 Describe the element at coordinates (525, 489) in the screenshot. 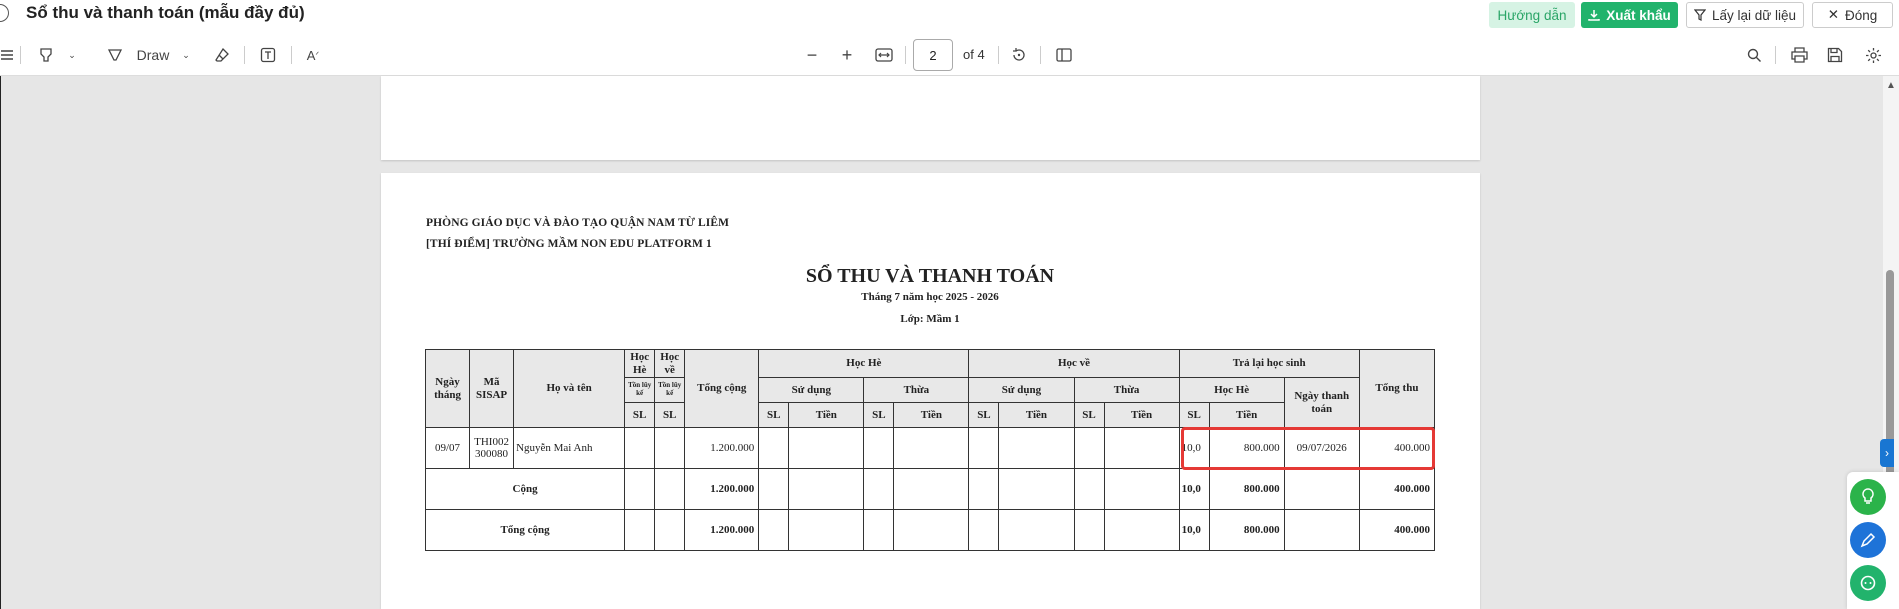

I see `subtotal-label: Cộng` at that location.